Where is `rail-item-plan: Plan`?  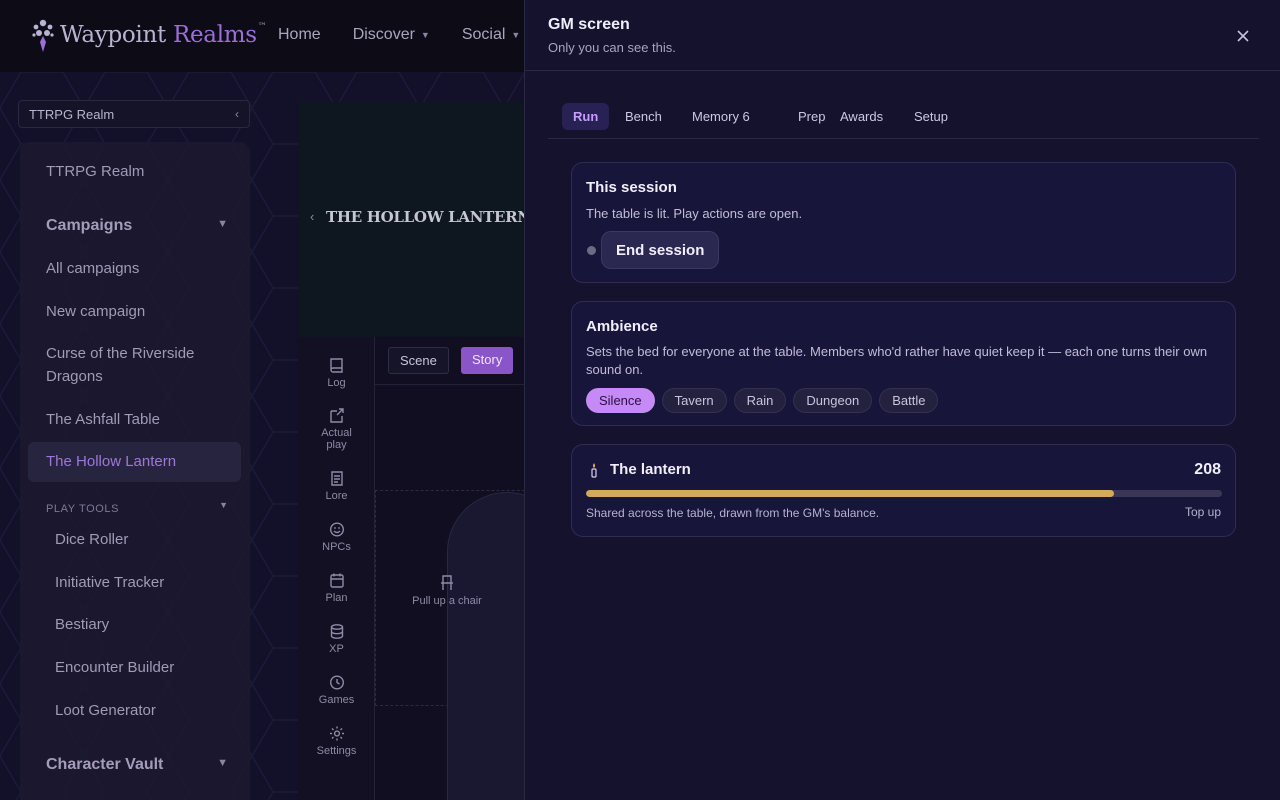
rail-item-plan: Plan is located at coordinates (336, 588).